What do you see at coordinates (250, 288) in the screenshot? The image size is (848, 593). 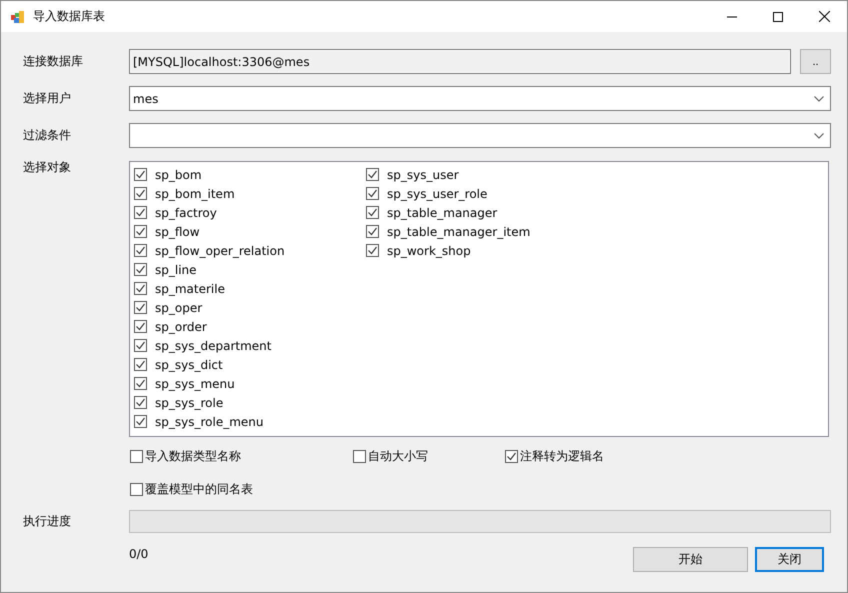 I see `object-checkbox: sp_materile` at bounding box center [250, 288].